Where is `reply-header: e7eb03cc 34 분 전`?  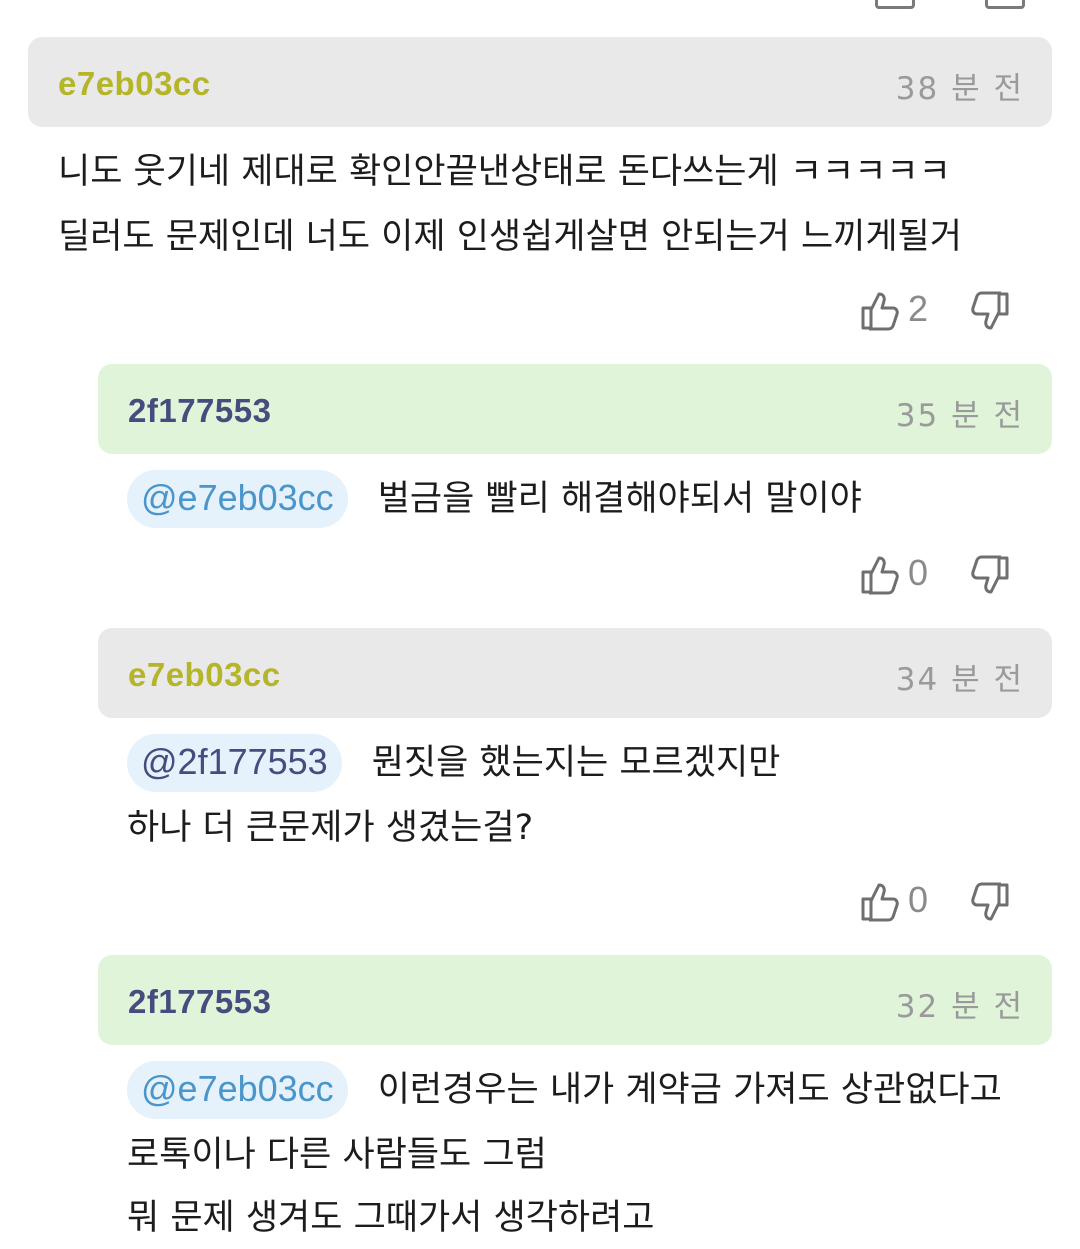
reply-header: e7eb03cc 34 분 전 is located at coordinates (575, 673).